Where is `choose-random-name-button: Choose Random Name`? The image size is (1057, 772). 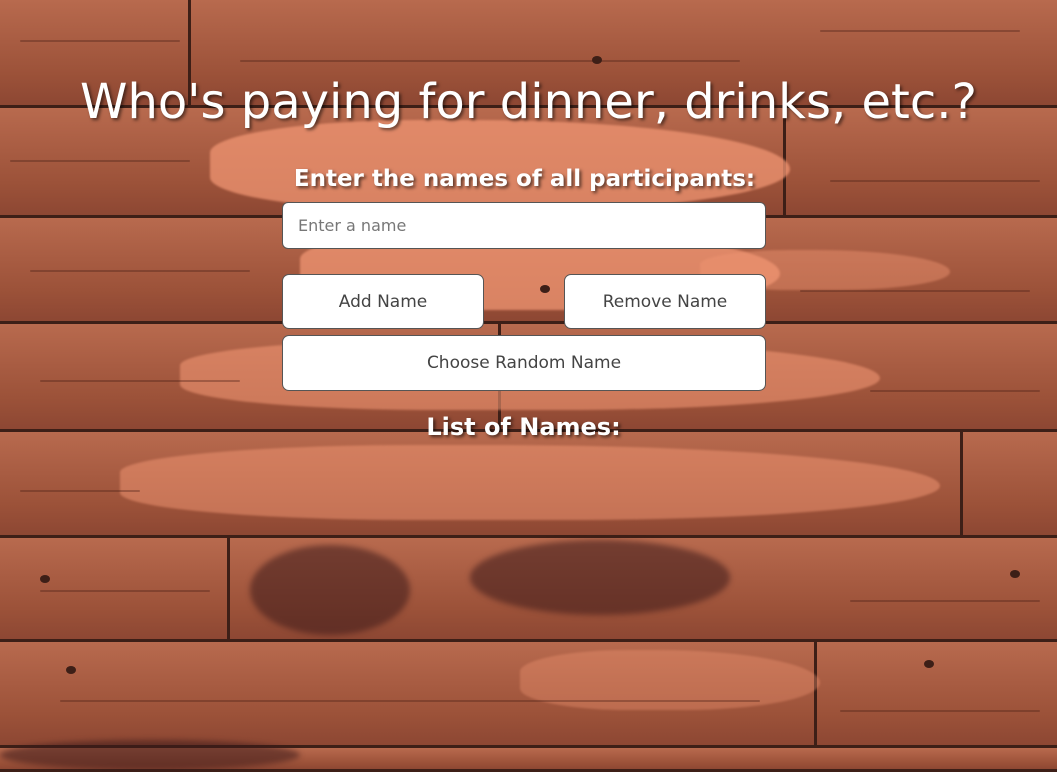 choose-random-name-button: Choose Random Name is located at coordinates (524, 363).